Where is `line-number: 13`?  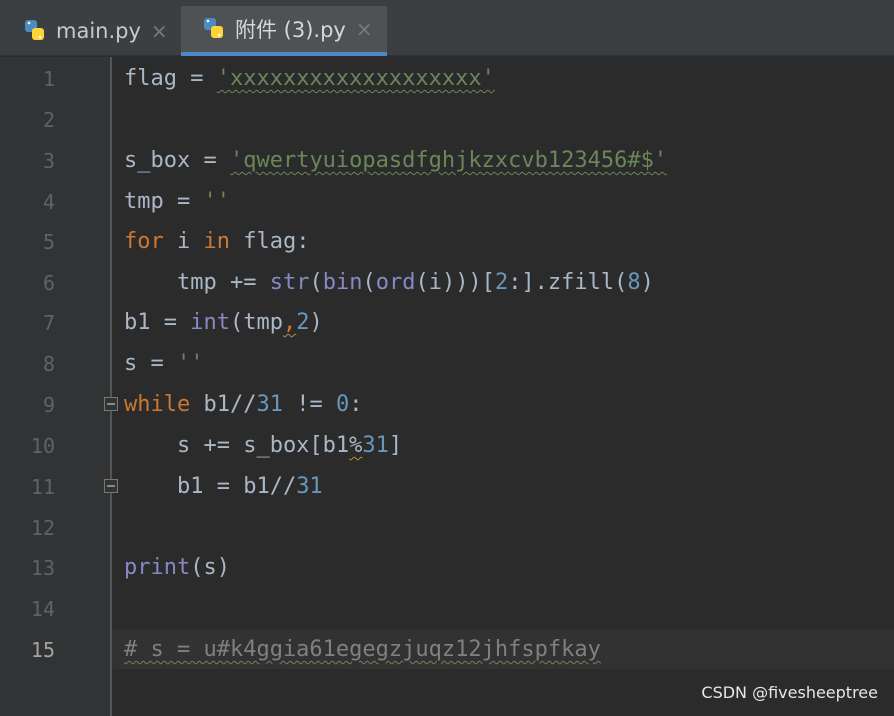
line-number: 13 is located at coordinates (42, 568).